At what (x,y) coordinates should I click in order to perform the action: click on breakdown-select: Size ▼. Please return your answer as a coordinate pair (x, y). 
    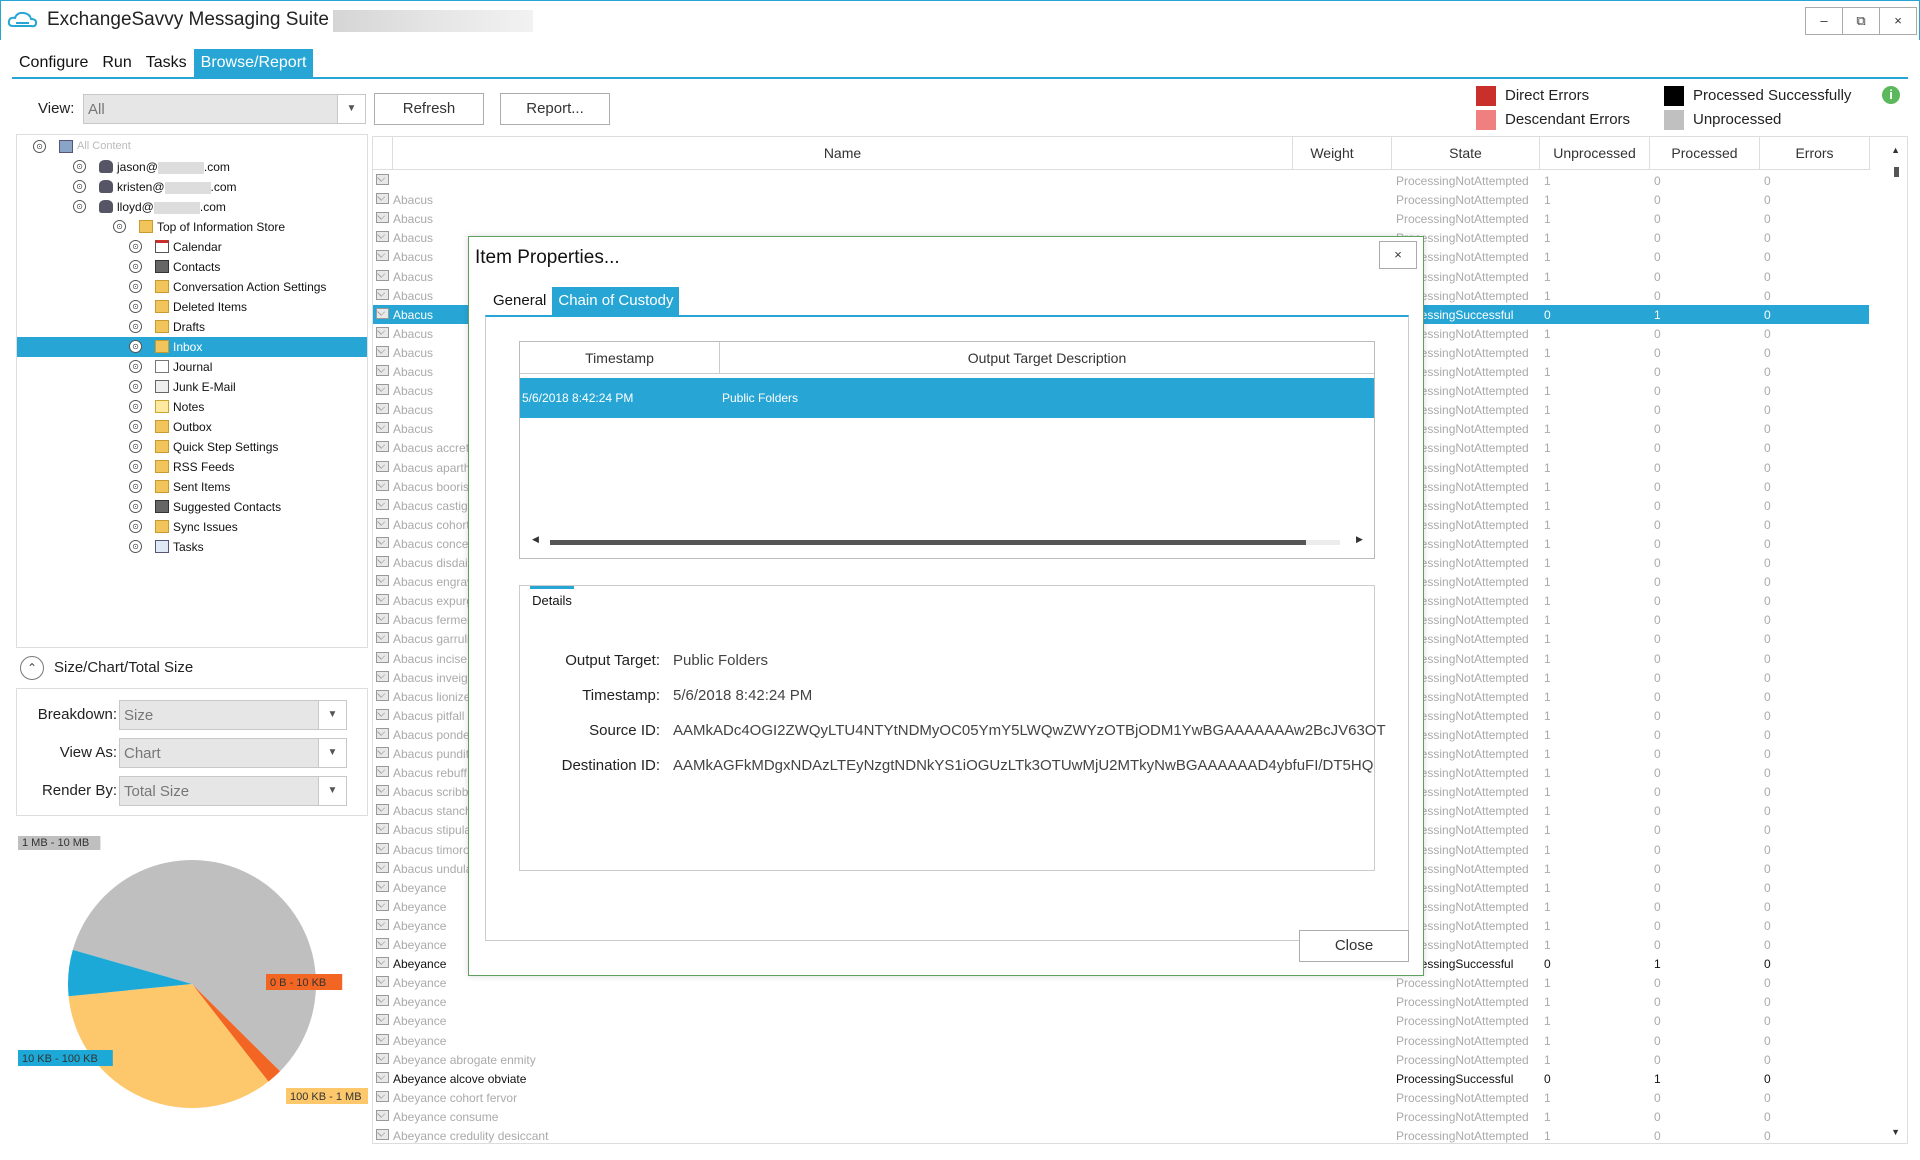
    Looking at the image, I should click on (233, 715).